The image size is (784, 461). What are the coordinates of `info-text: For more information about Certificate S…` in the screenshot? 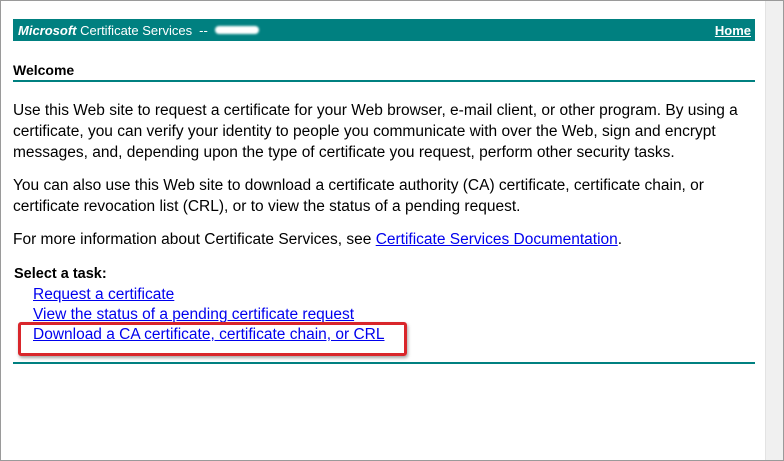 It's located at (384, 239).